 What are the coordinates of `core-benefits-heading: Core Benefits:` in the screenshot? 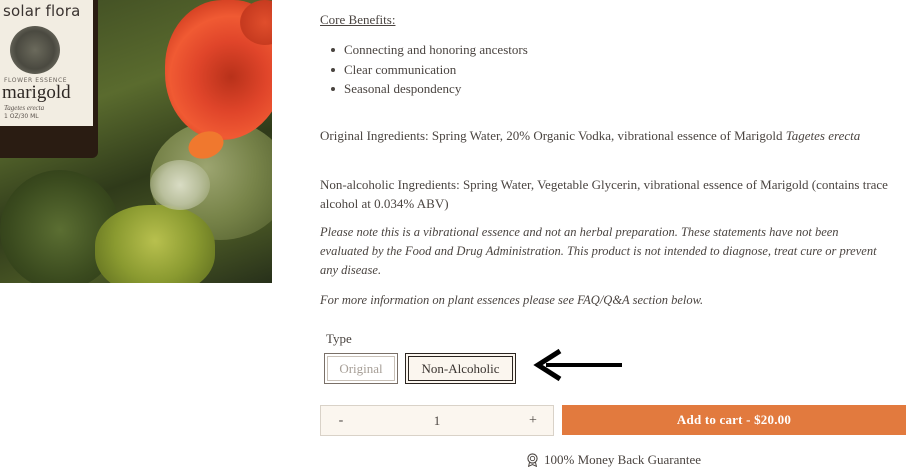 It's located at (358, 19).